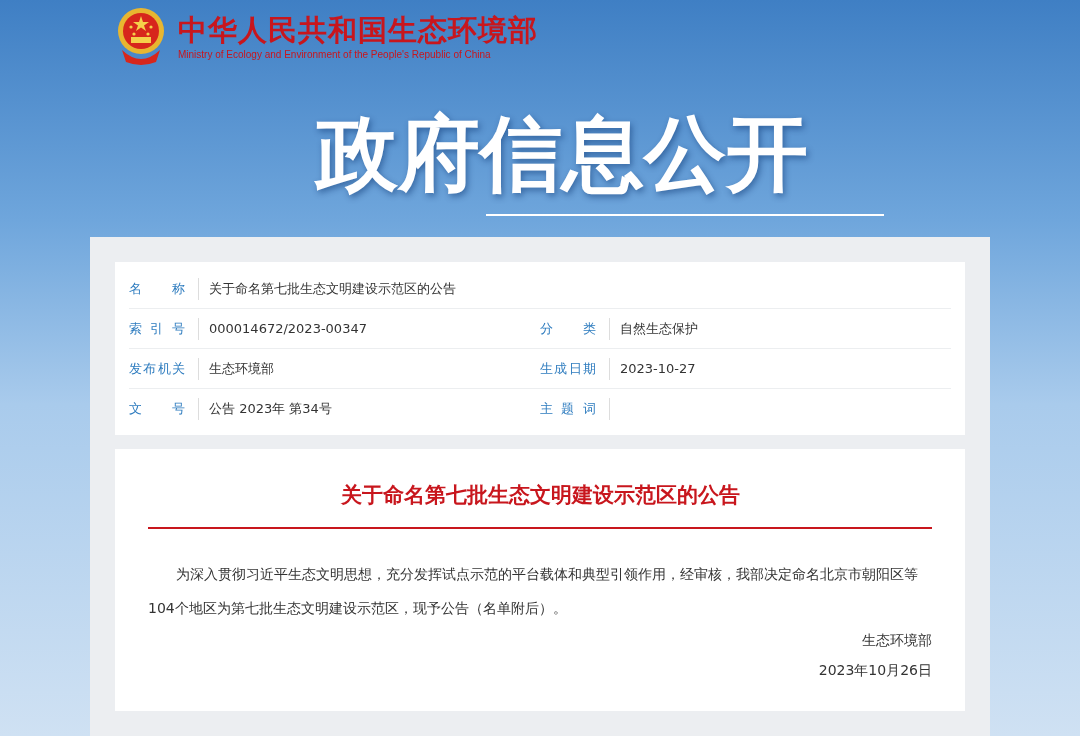 The image size is (1080, 736). I want to click on signature: 生态环境部, so click(896, 640).